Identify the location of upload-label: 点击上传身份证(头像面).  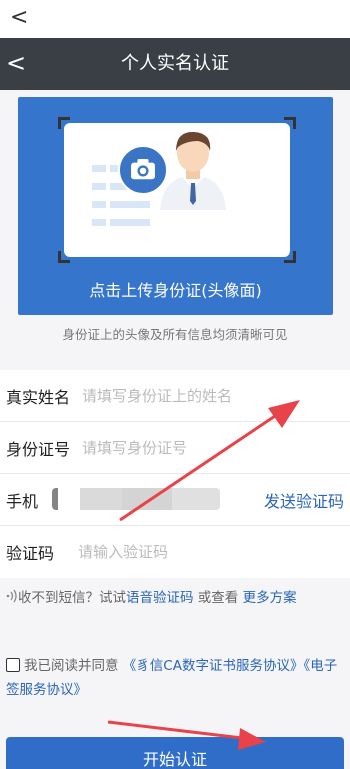
(175, 290).